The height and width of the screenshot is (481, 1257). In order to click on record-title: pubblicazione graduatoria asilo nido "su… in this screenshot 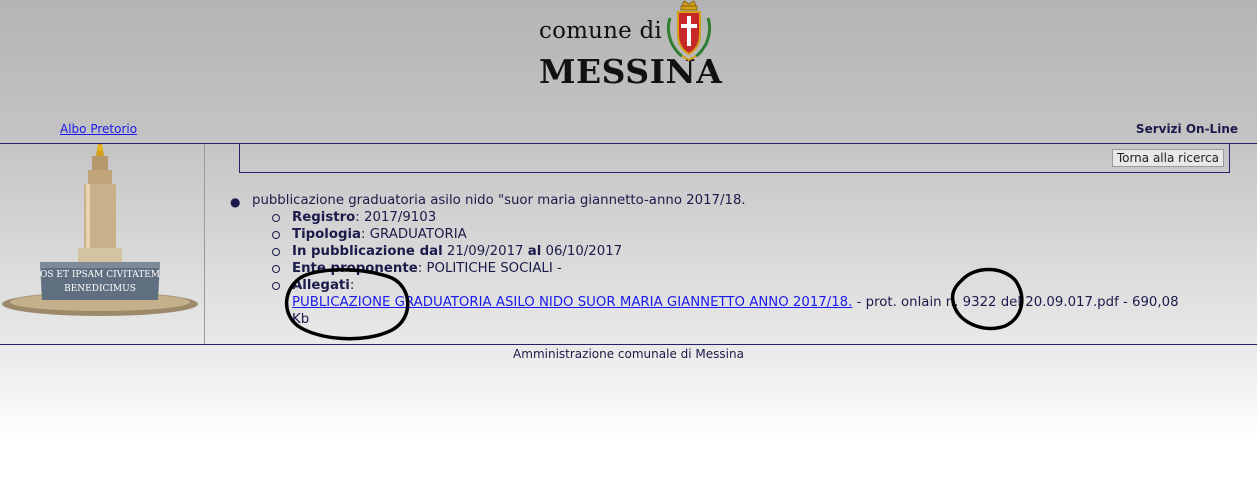, I will do `click(499, 200)`.